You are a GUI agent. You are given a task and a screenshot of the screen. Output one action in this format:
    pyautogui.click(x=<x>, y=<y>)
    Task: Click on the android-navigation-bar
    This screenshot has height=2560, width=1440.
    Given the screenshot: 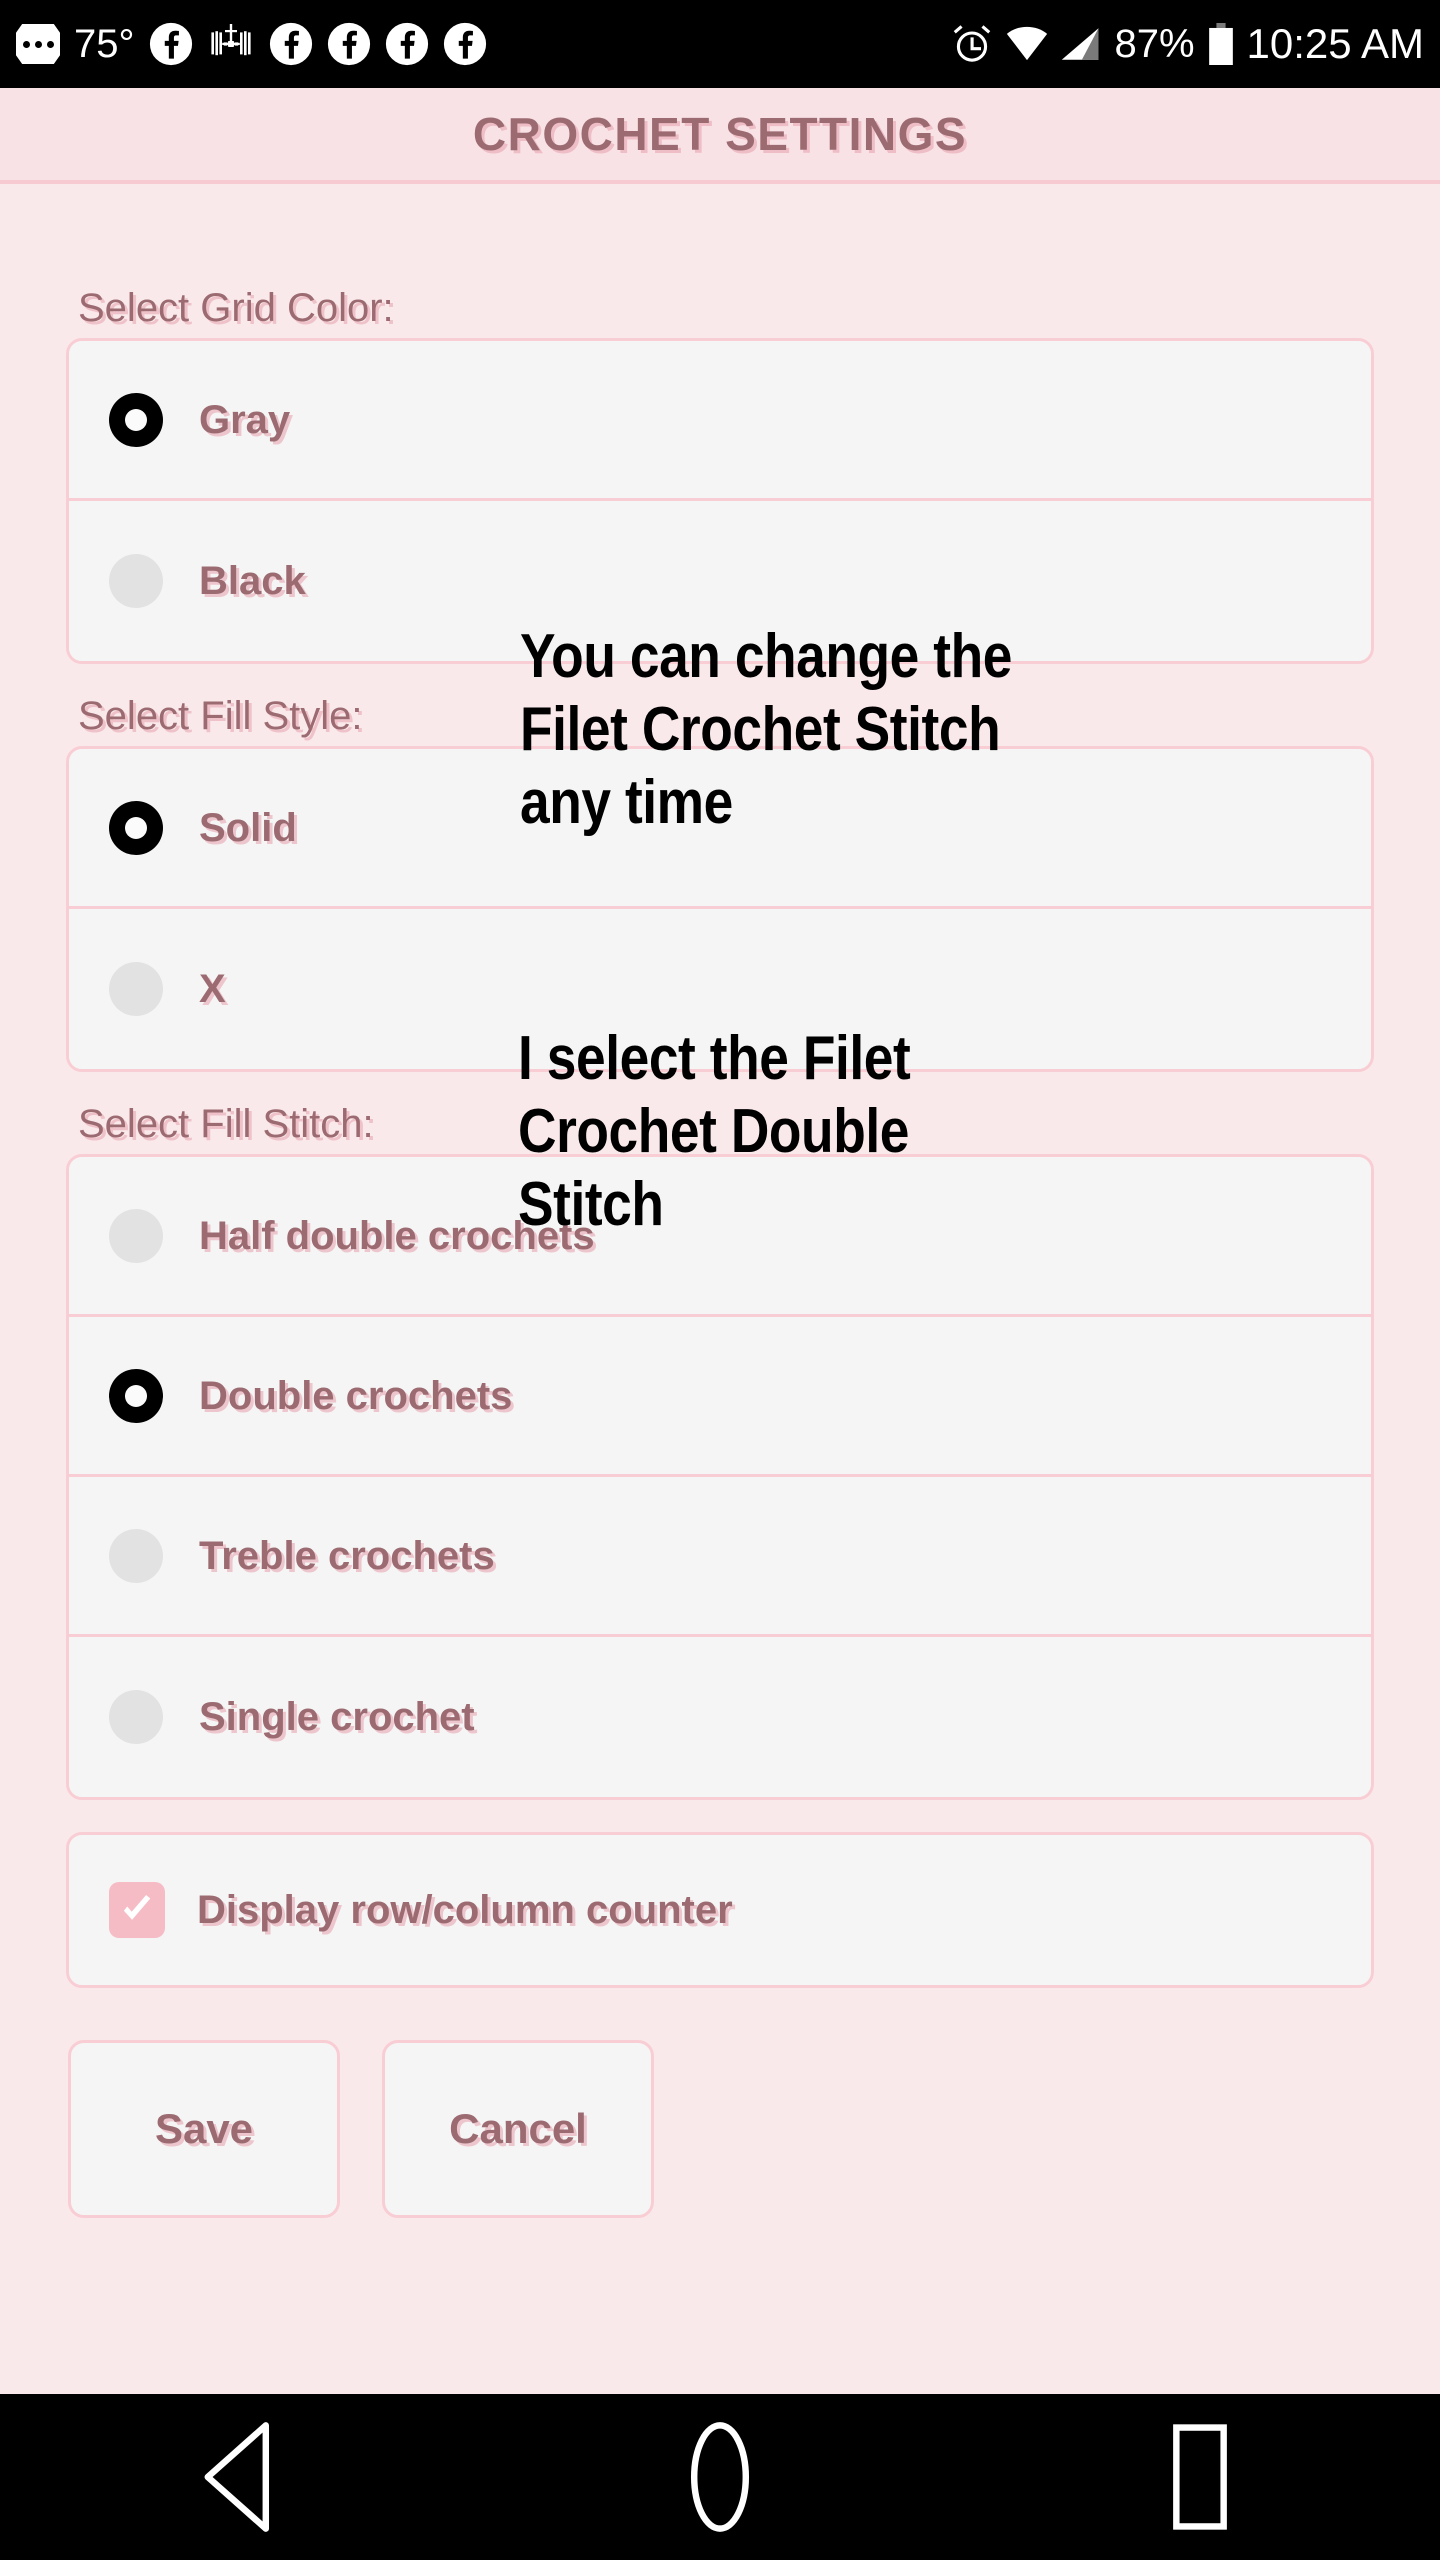 What is the action you would take?
    pyautogui.click(x=720, y=2477)
    